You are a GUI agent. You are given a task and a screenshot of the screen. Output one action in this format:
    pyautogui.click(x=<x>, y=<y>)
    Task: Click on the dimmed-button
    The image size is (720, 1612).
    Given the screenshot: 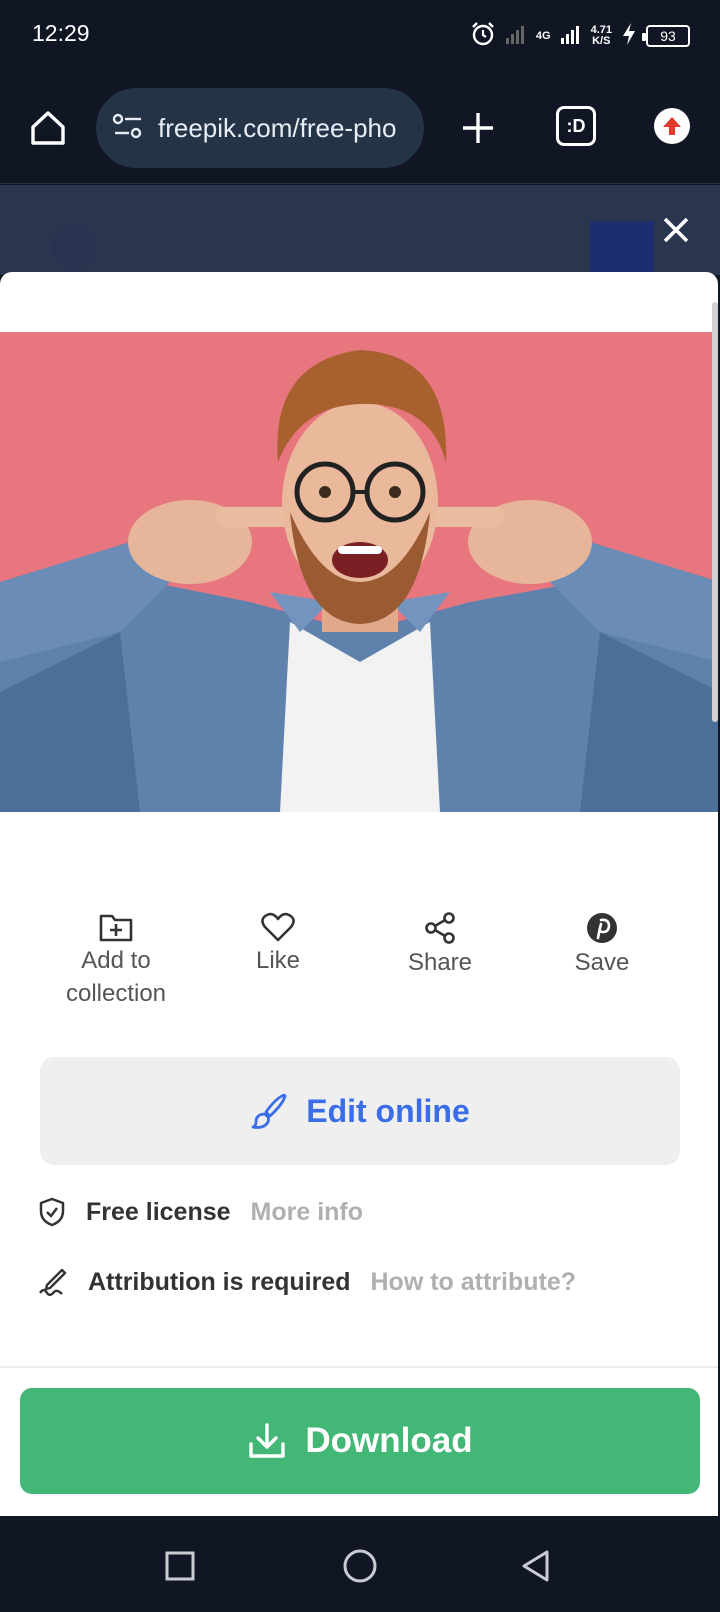 What is the action you would take?
    pyautogui.click(x=622, y=248)
    